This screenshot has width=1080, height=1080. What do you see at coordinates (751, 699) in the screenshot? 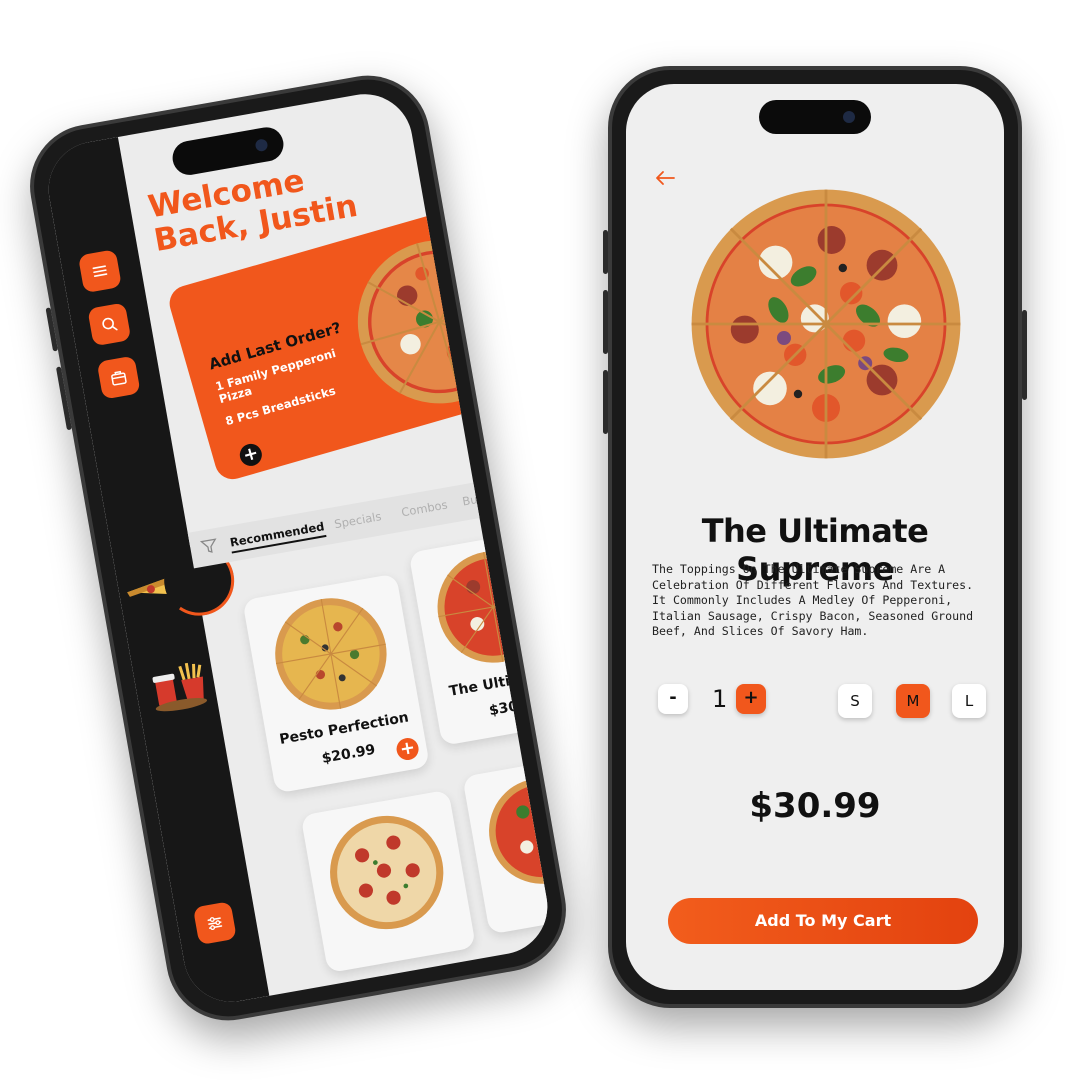
I see `quantity-increase-button: +` at bounding box center [751, 699].